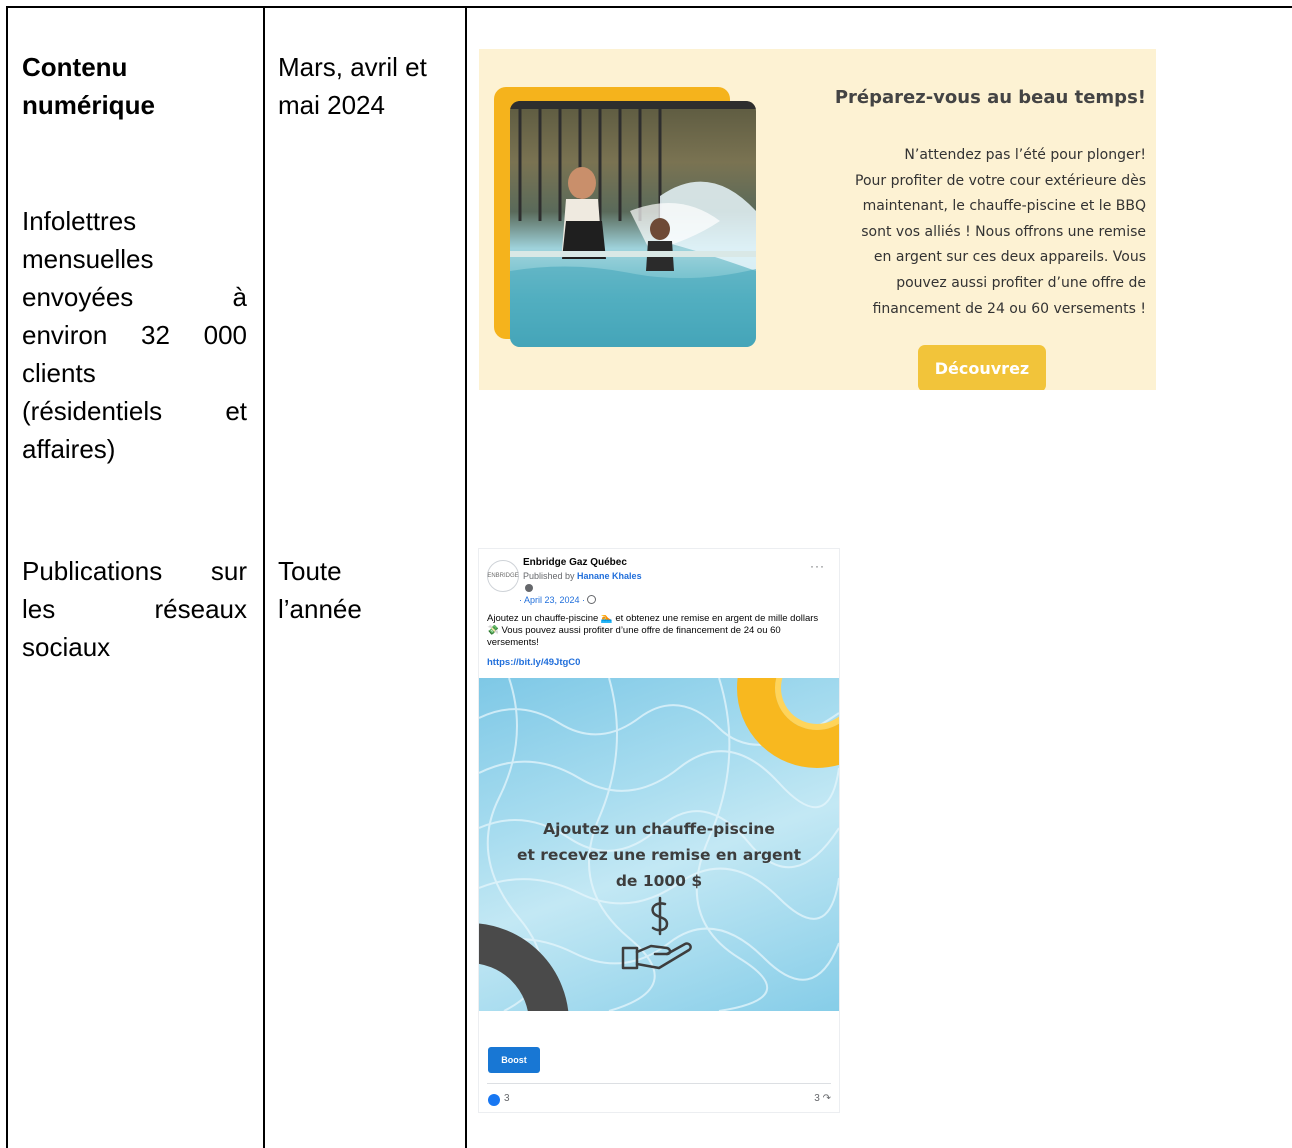  I want to click on social-category-line: les réseaux, so click(134, 609).